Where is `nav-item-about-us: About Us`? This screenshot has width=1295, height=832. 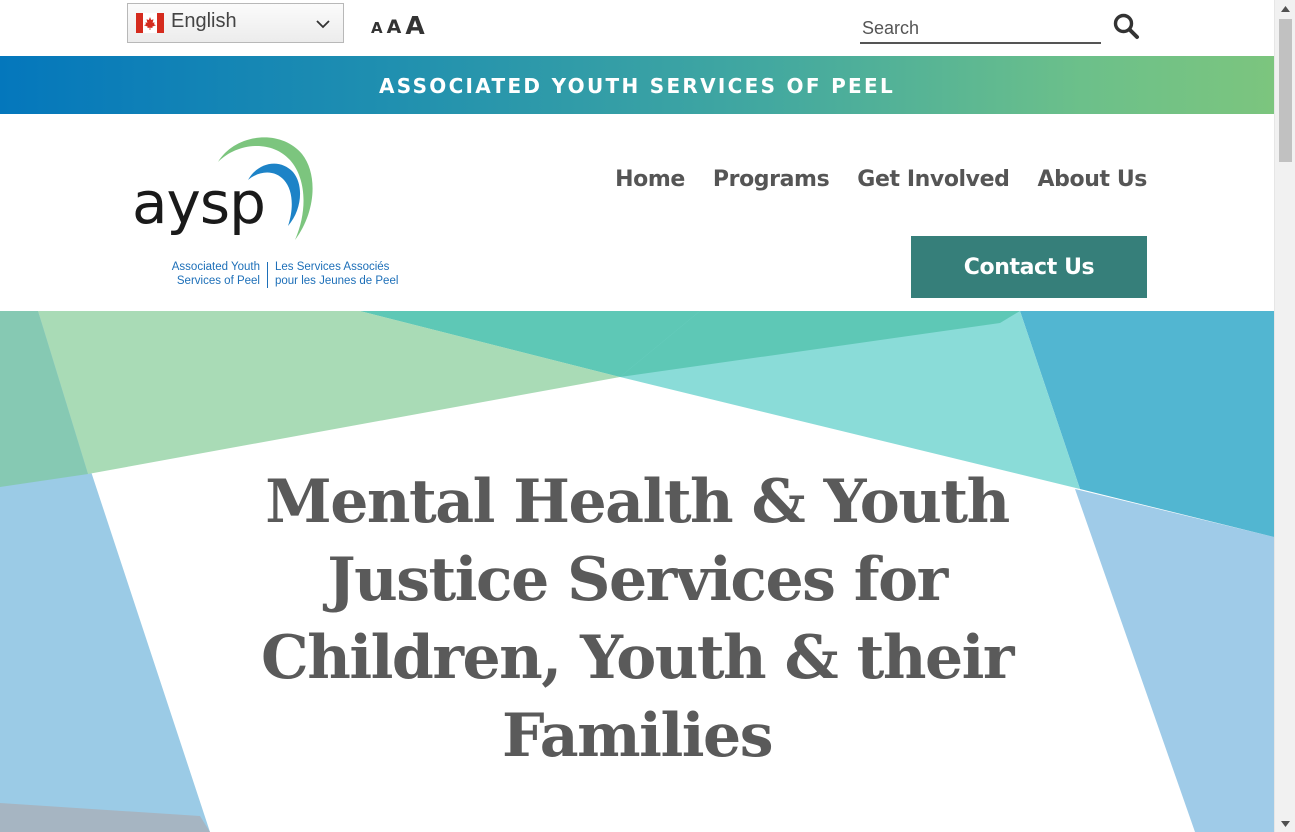
nav-item-about-us: About Us is located at coordinates (1093, 179).